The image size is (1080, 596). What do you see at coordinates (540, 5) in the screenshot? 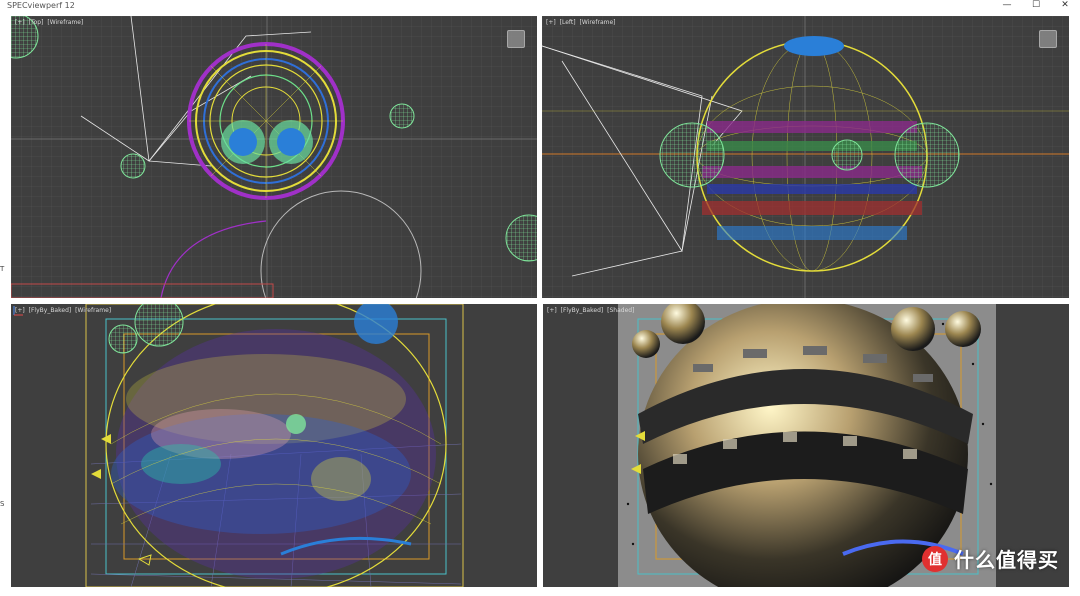
I see `window-titlebar: SPECviewperf 12 — ☐ ✕` at bounding box center [540, 5].